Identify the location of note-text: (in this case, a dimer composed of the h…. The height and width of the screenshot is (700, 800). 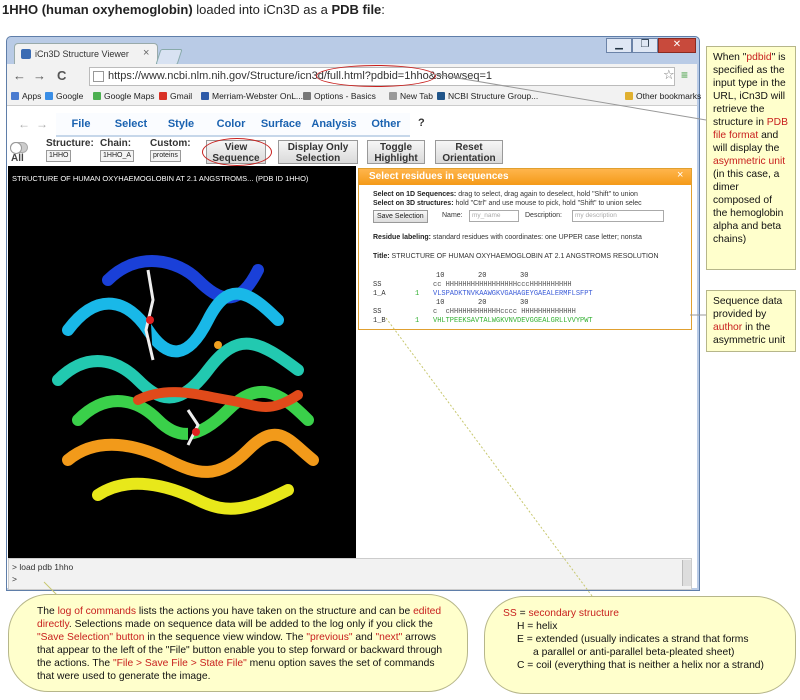
(748, 207).